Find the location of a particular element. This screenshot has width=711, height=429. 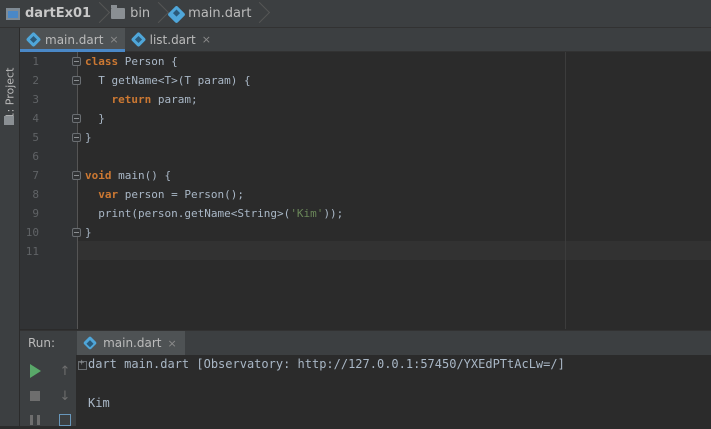

play-icon is located at coordinates (35, 371).